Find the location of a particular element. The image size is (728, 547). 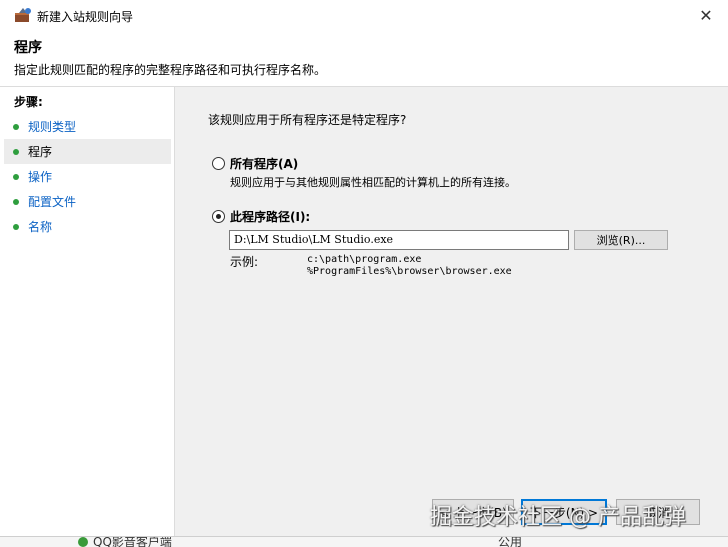

all-programs-label: 所有程序(A) is located at coordinates (264, 163).